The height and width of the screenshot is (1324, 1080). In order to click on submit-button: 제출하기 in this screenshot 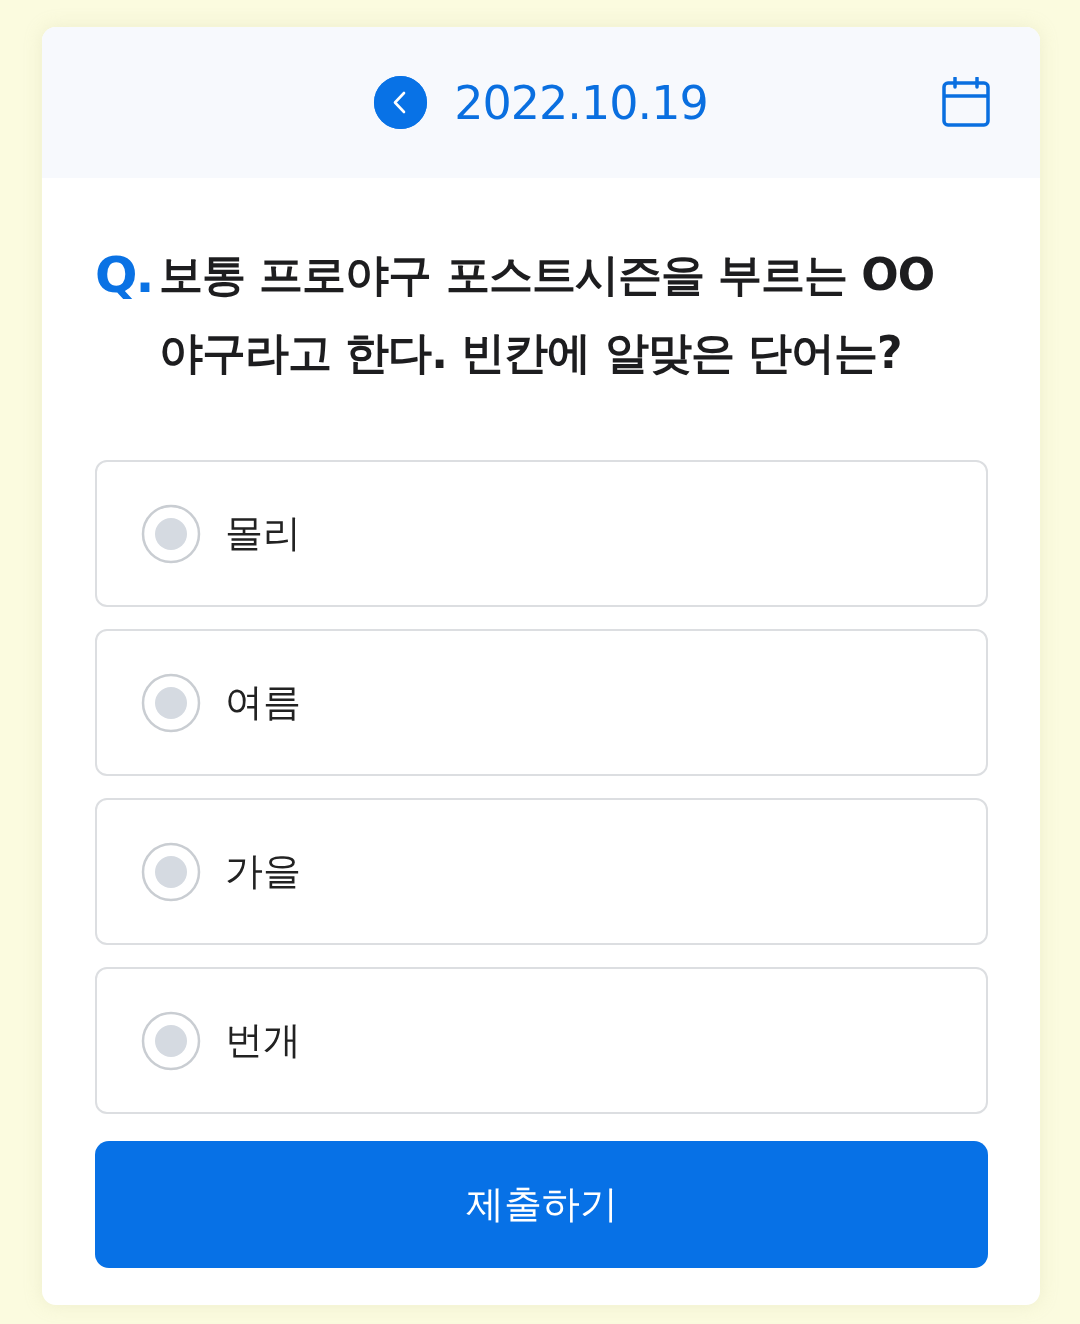, I will do `click(541, 1204)`.